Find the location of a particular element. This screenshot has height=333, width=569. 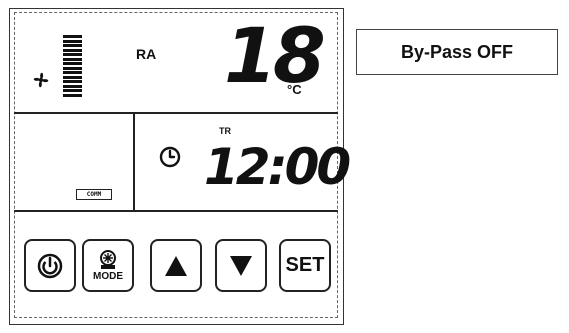

power-icon is located at coordinates (50, 265).